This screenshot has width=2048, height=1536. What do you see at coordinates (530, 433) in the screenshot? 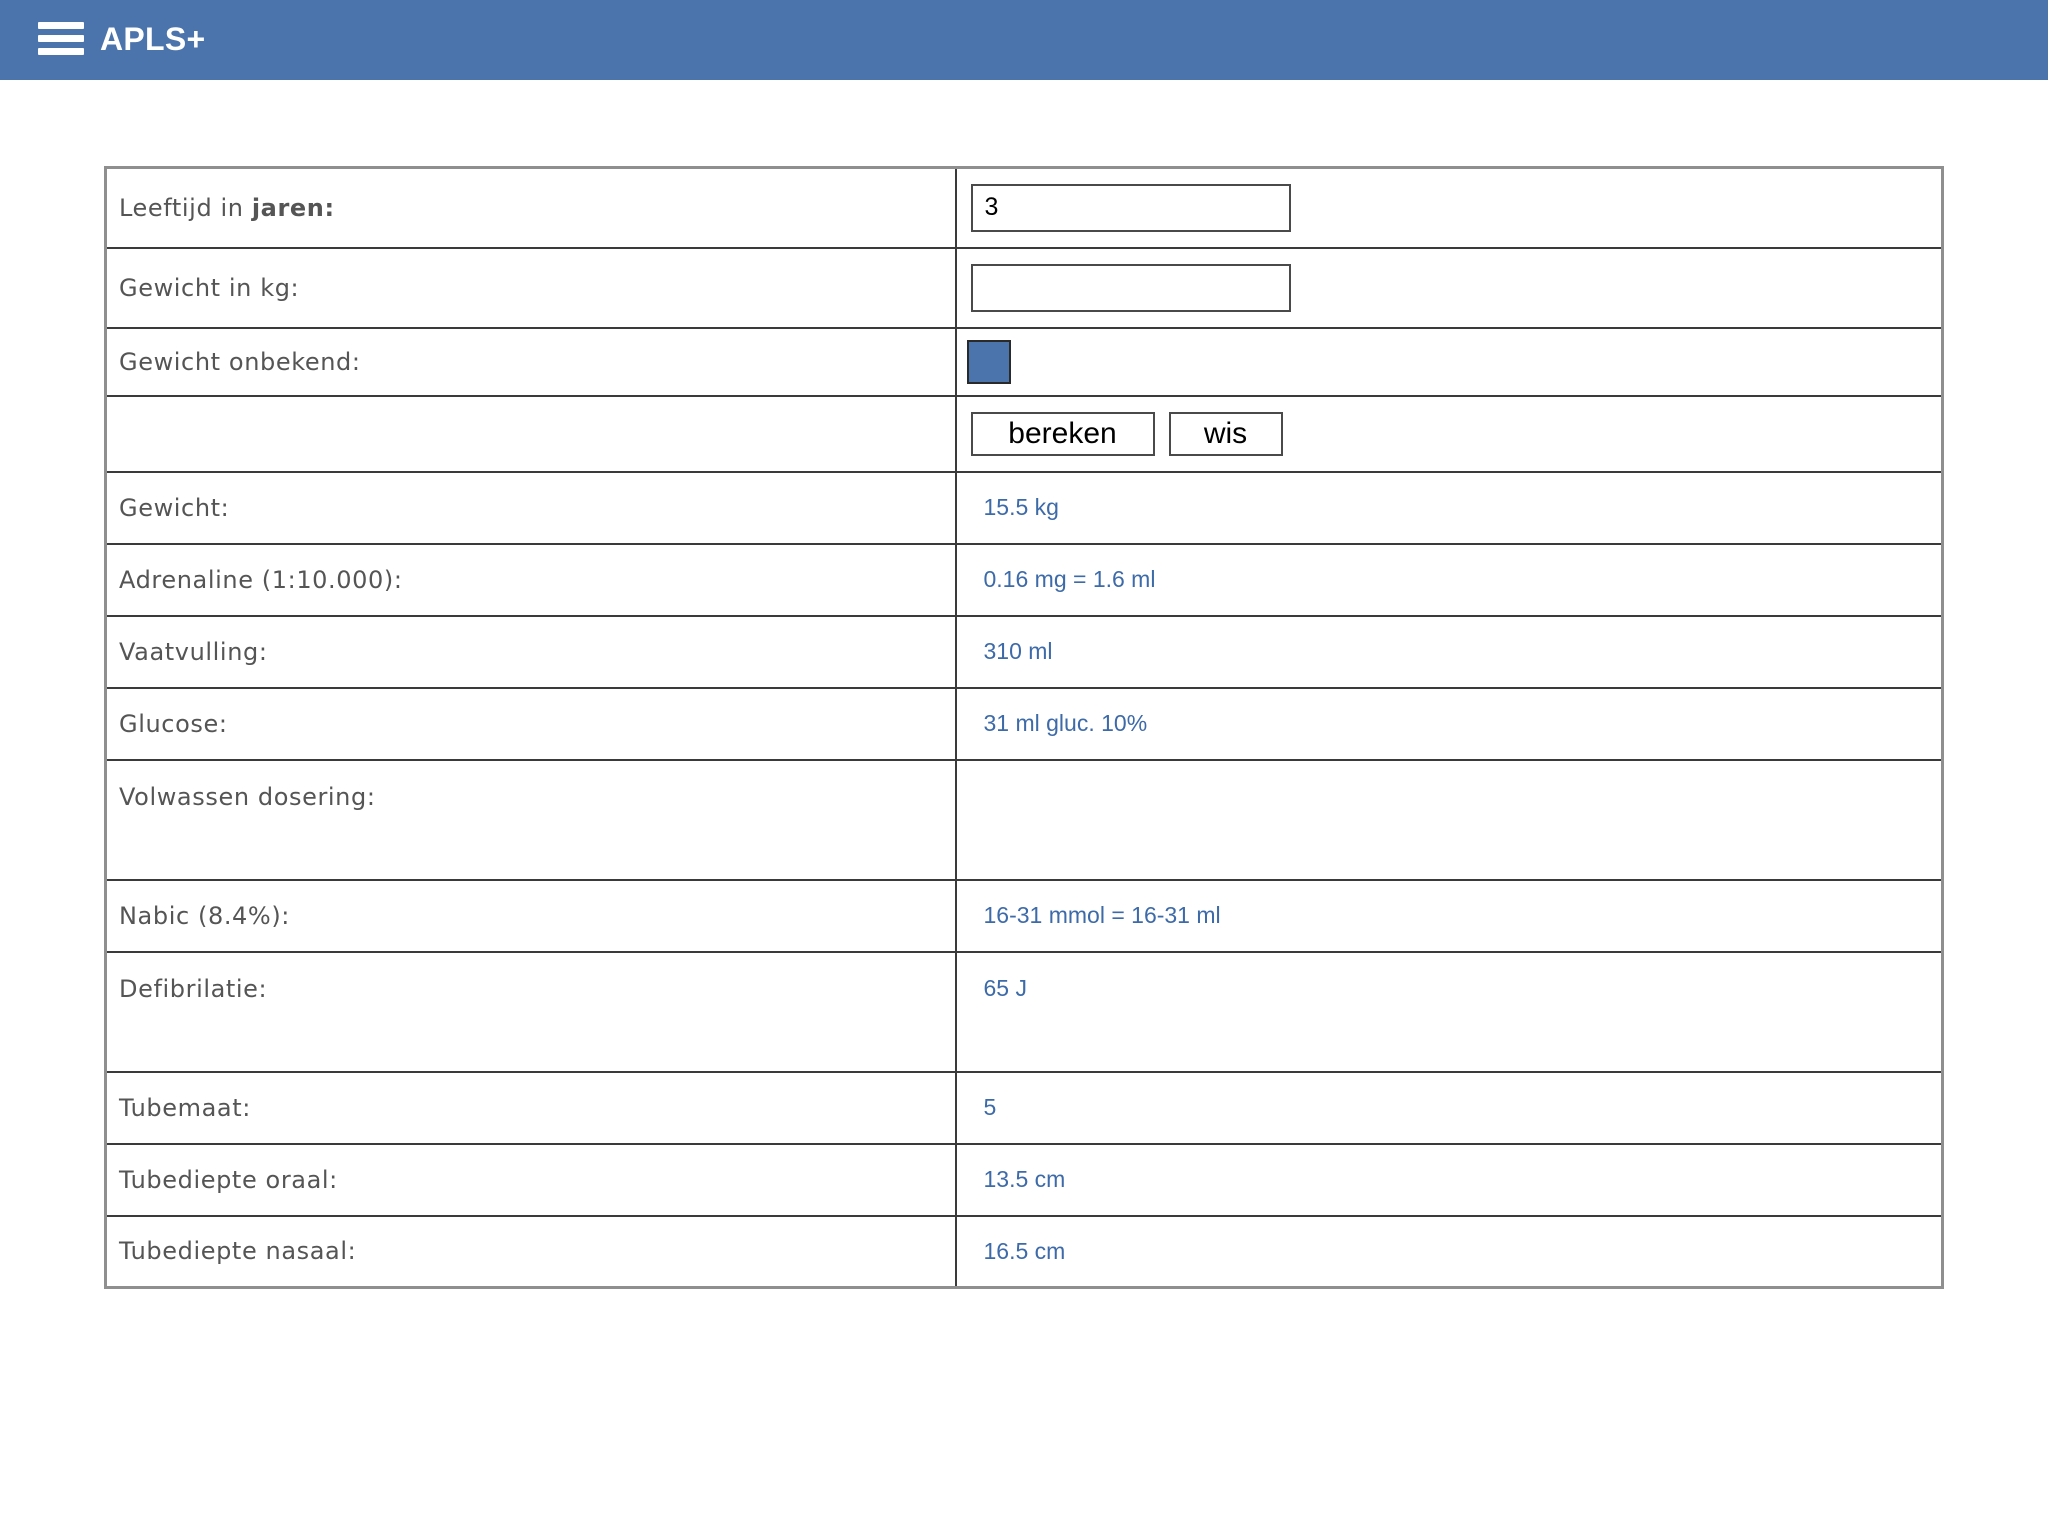
I see `empty-label-cell` at bounding box center [530, 433].